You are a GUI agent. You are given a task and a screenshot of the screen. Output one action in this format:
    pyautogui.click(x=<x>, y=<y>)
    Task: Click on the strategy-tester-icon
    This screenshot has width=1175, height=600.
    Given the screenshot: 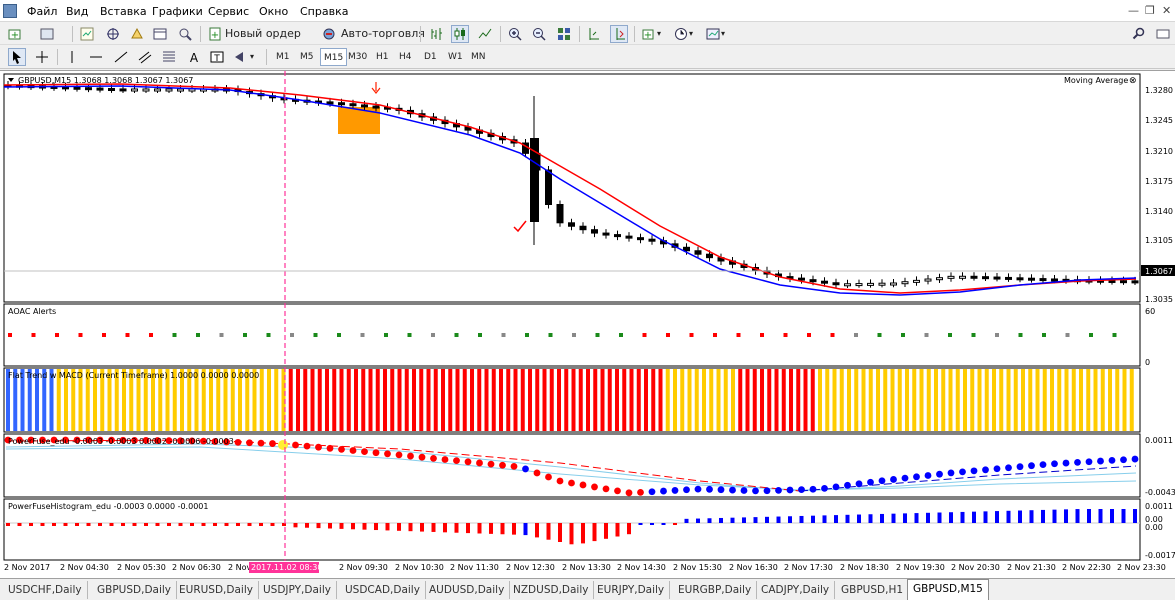 What is the action you would take?
    pyautogui.click(x=185, y=34)
    